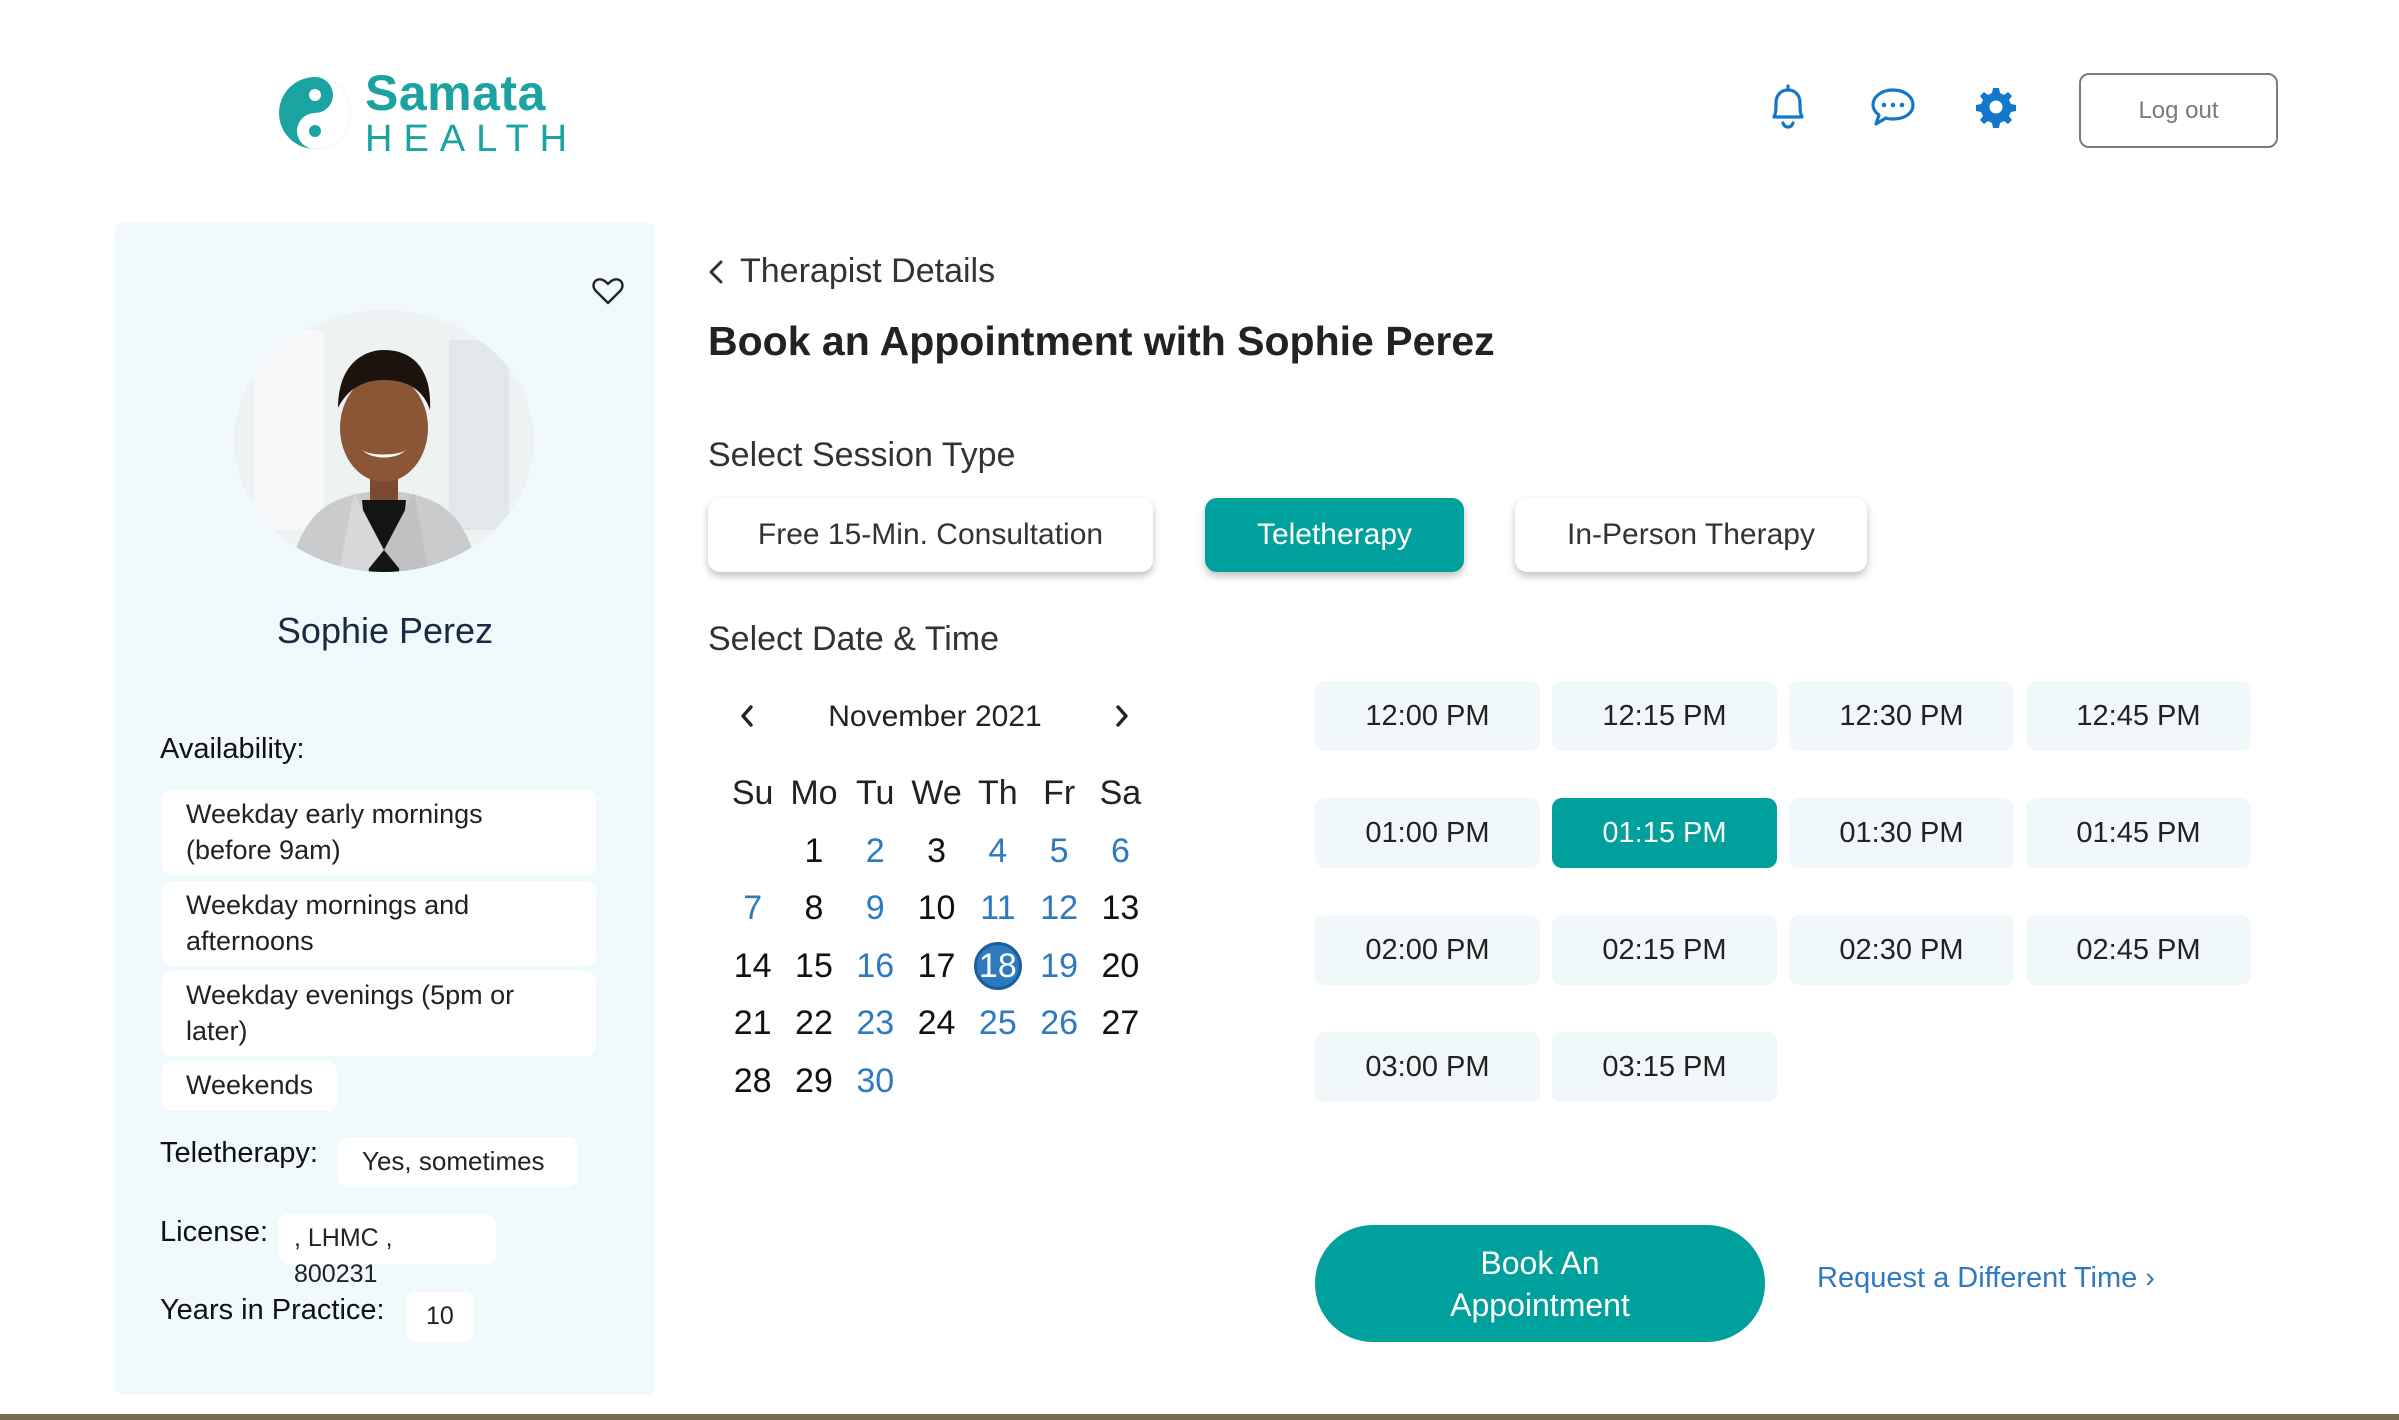 The height and width of the screenshot is (1420, 2399). Describe the element at coordinates (1986, 1278) in the screenshot. I see `request-different-time-link: Request a Different Time ›` at that location.